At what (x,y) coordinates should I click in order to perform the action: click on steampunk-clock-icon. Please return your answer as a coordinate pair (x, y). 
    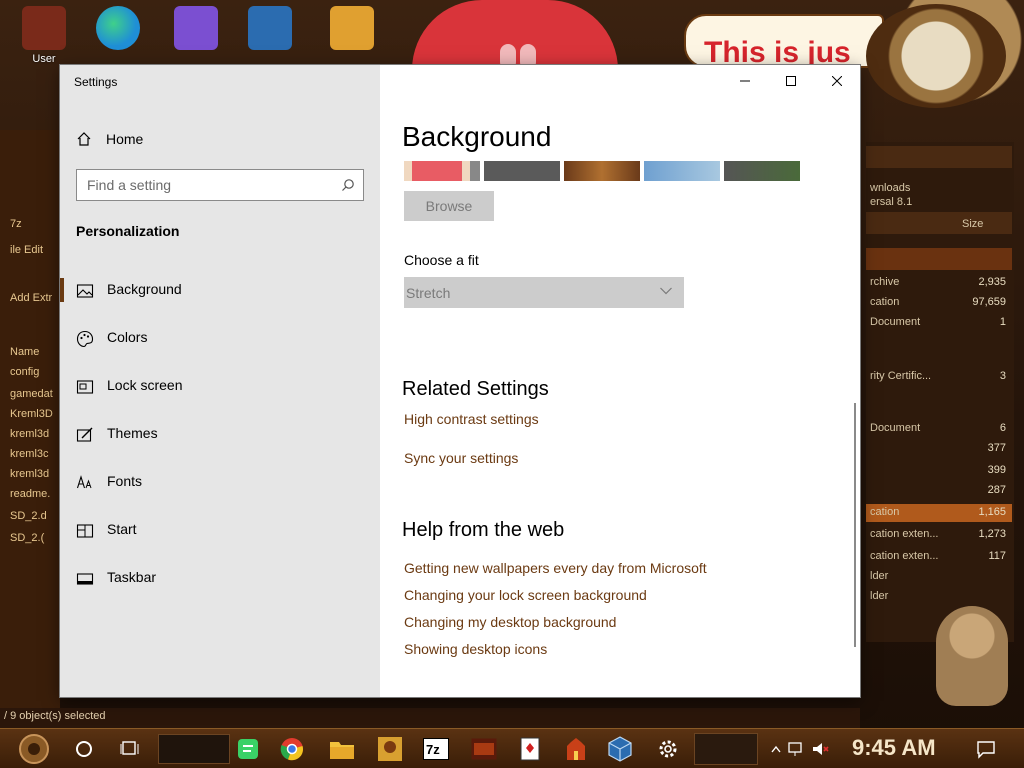
    Looking at the image, I should click on (936, 56).